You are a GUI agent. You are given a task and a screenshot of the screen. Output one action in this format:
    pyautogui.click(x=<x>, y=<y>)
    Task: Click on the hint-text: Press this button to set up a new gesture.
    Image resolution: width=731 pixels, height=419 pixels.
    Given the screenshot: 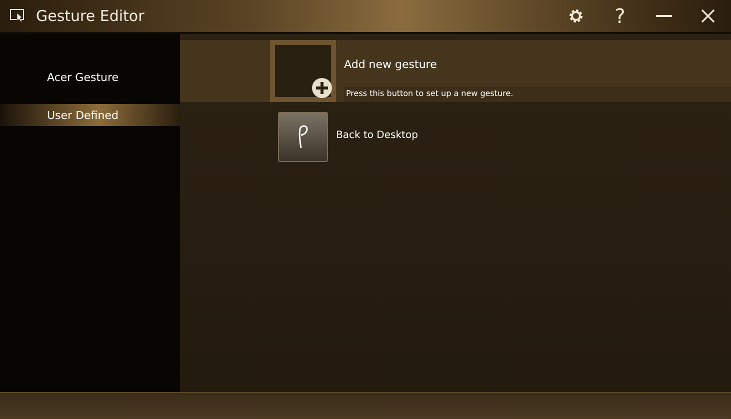 What is the action you would take?
    pyautogui.click(x=537, y=94)
    